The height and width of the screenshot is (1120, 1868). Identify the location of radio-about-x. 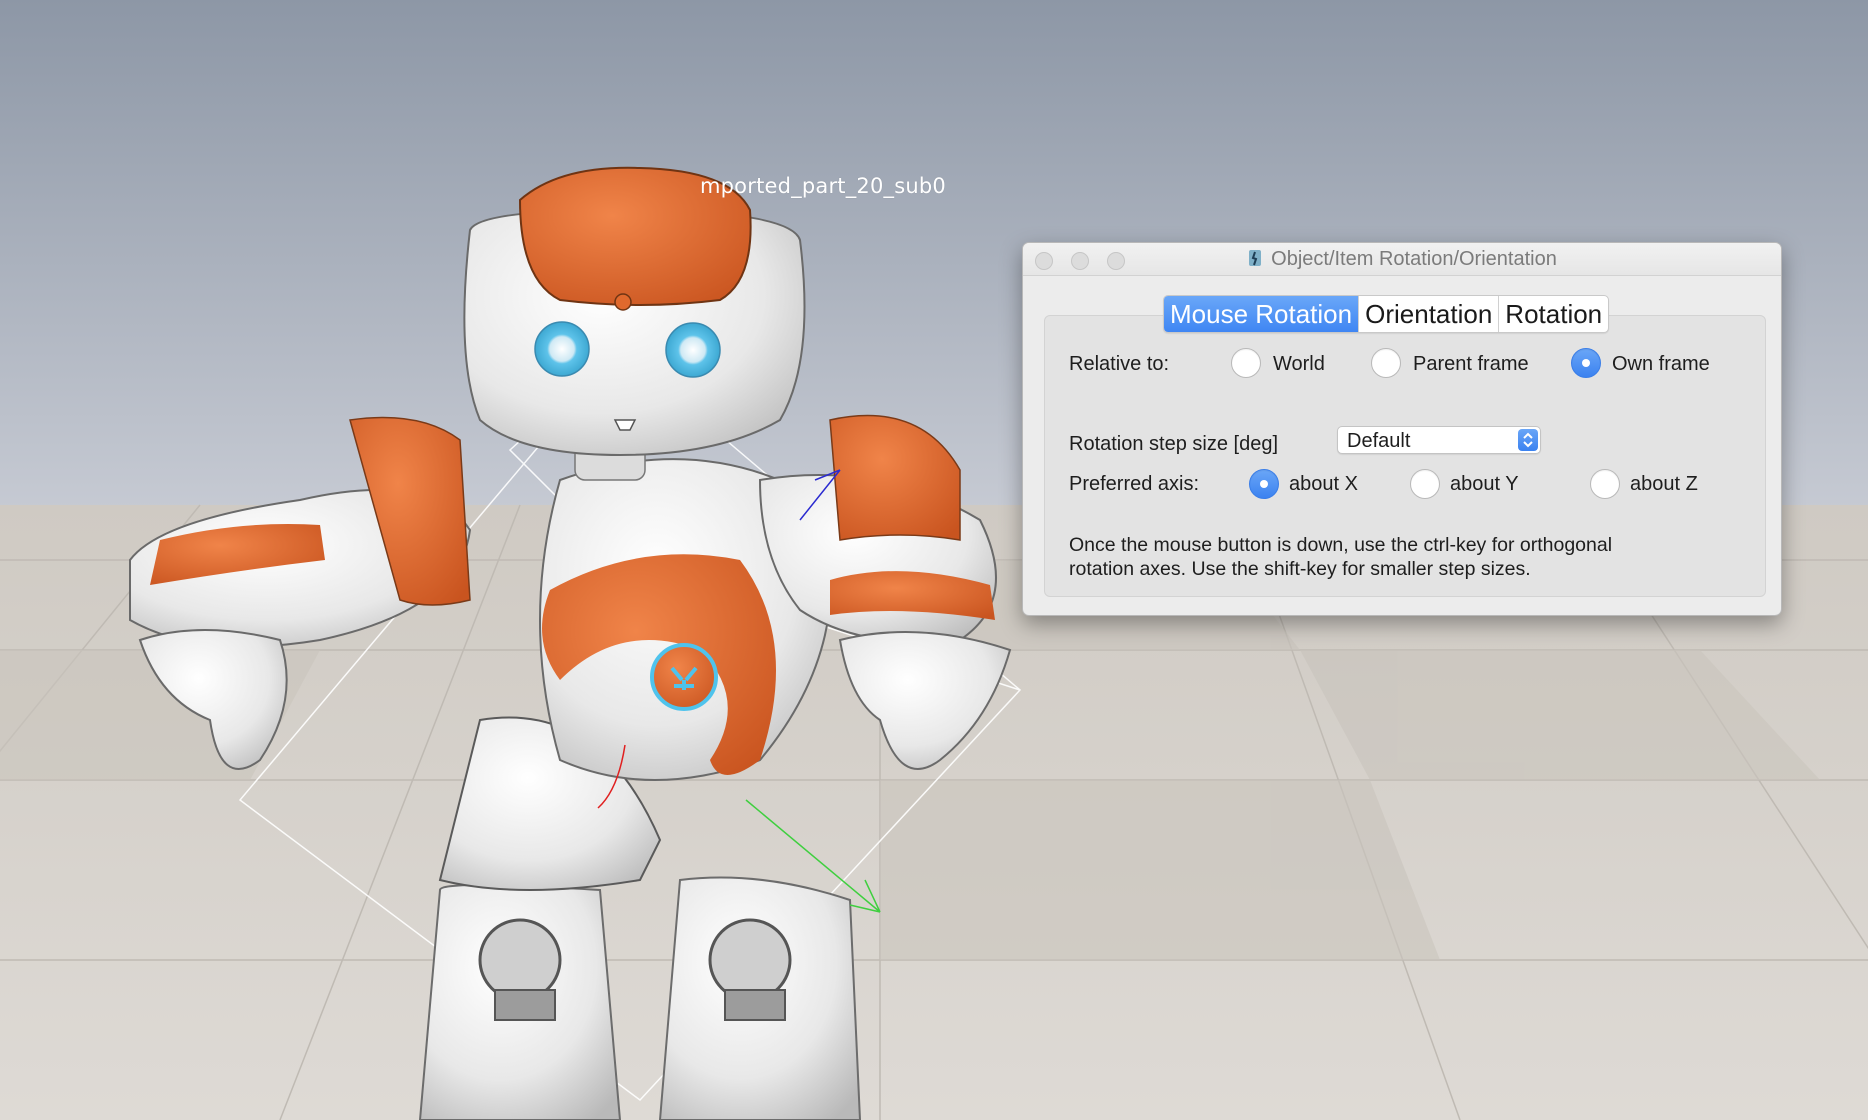
(1264, 484).